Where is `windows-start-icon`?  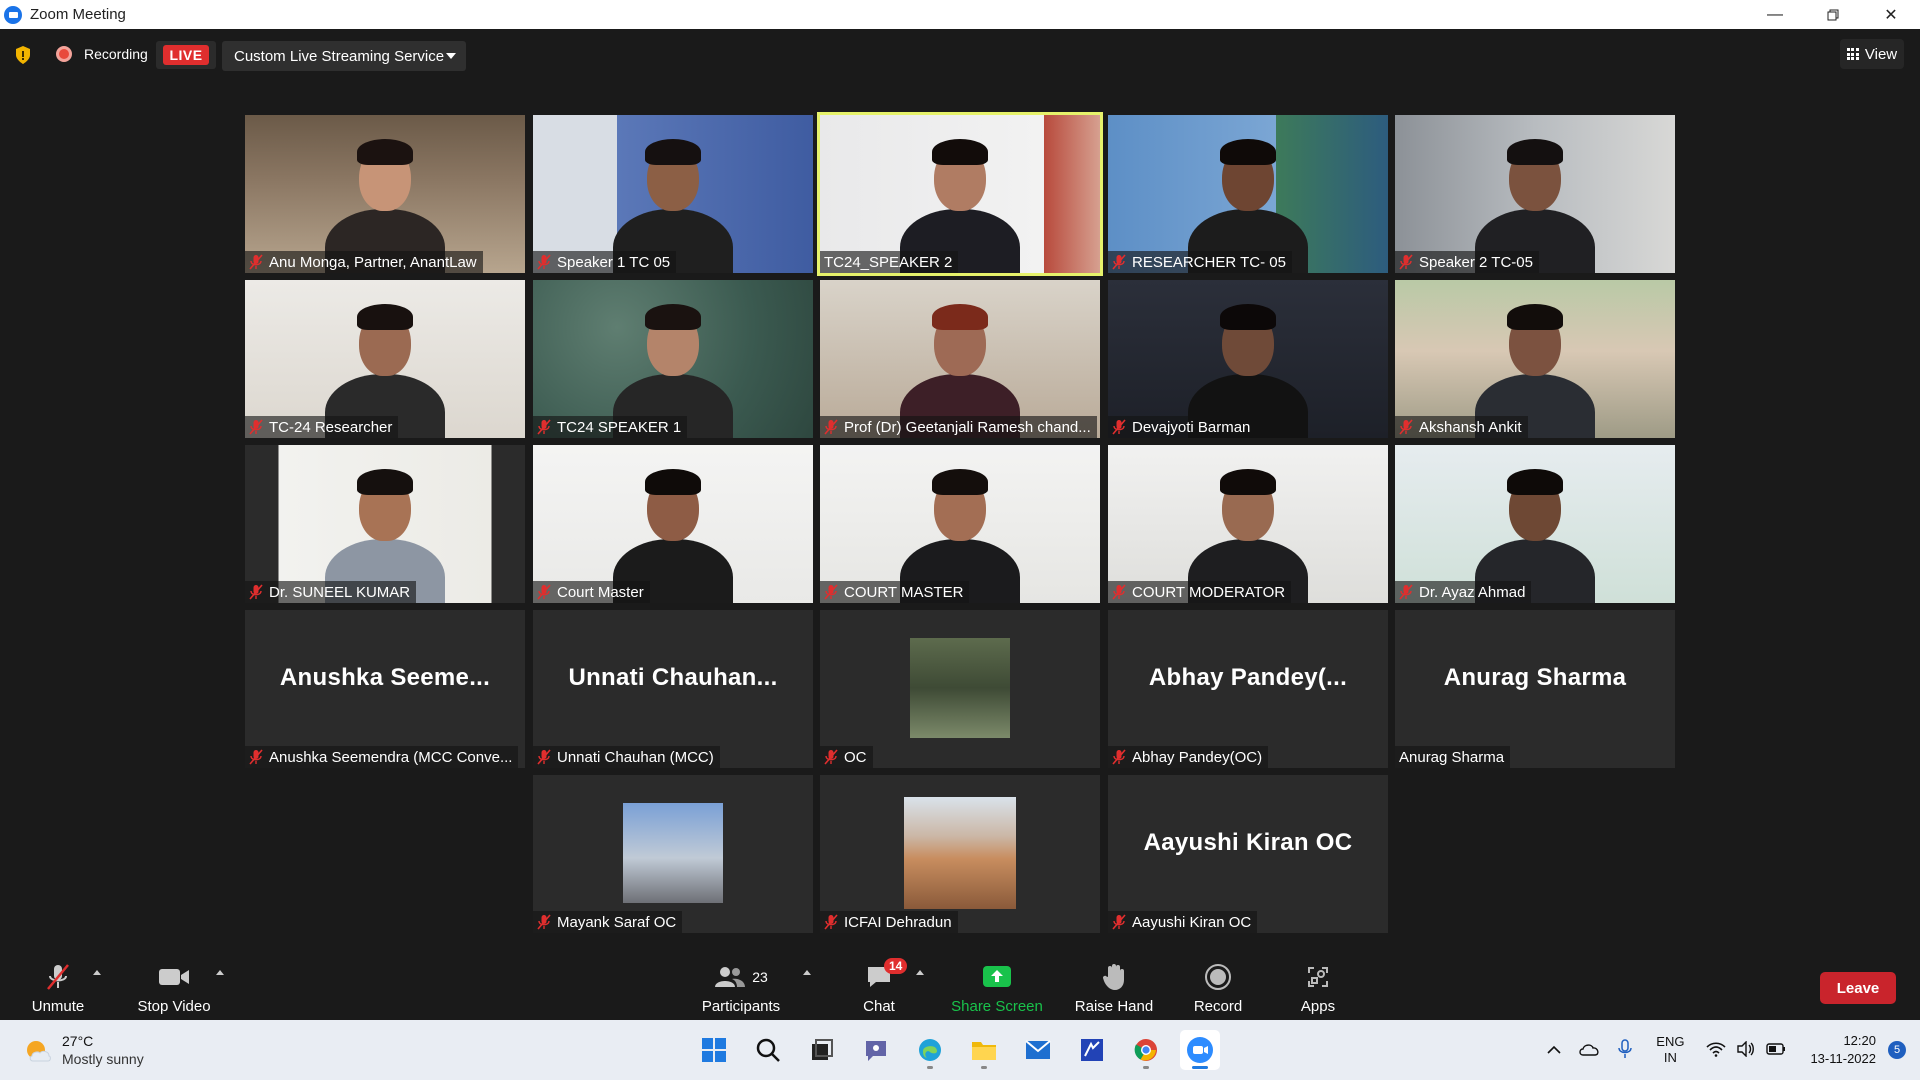
windows-start-icon is located at coordinates (714, 1050).